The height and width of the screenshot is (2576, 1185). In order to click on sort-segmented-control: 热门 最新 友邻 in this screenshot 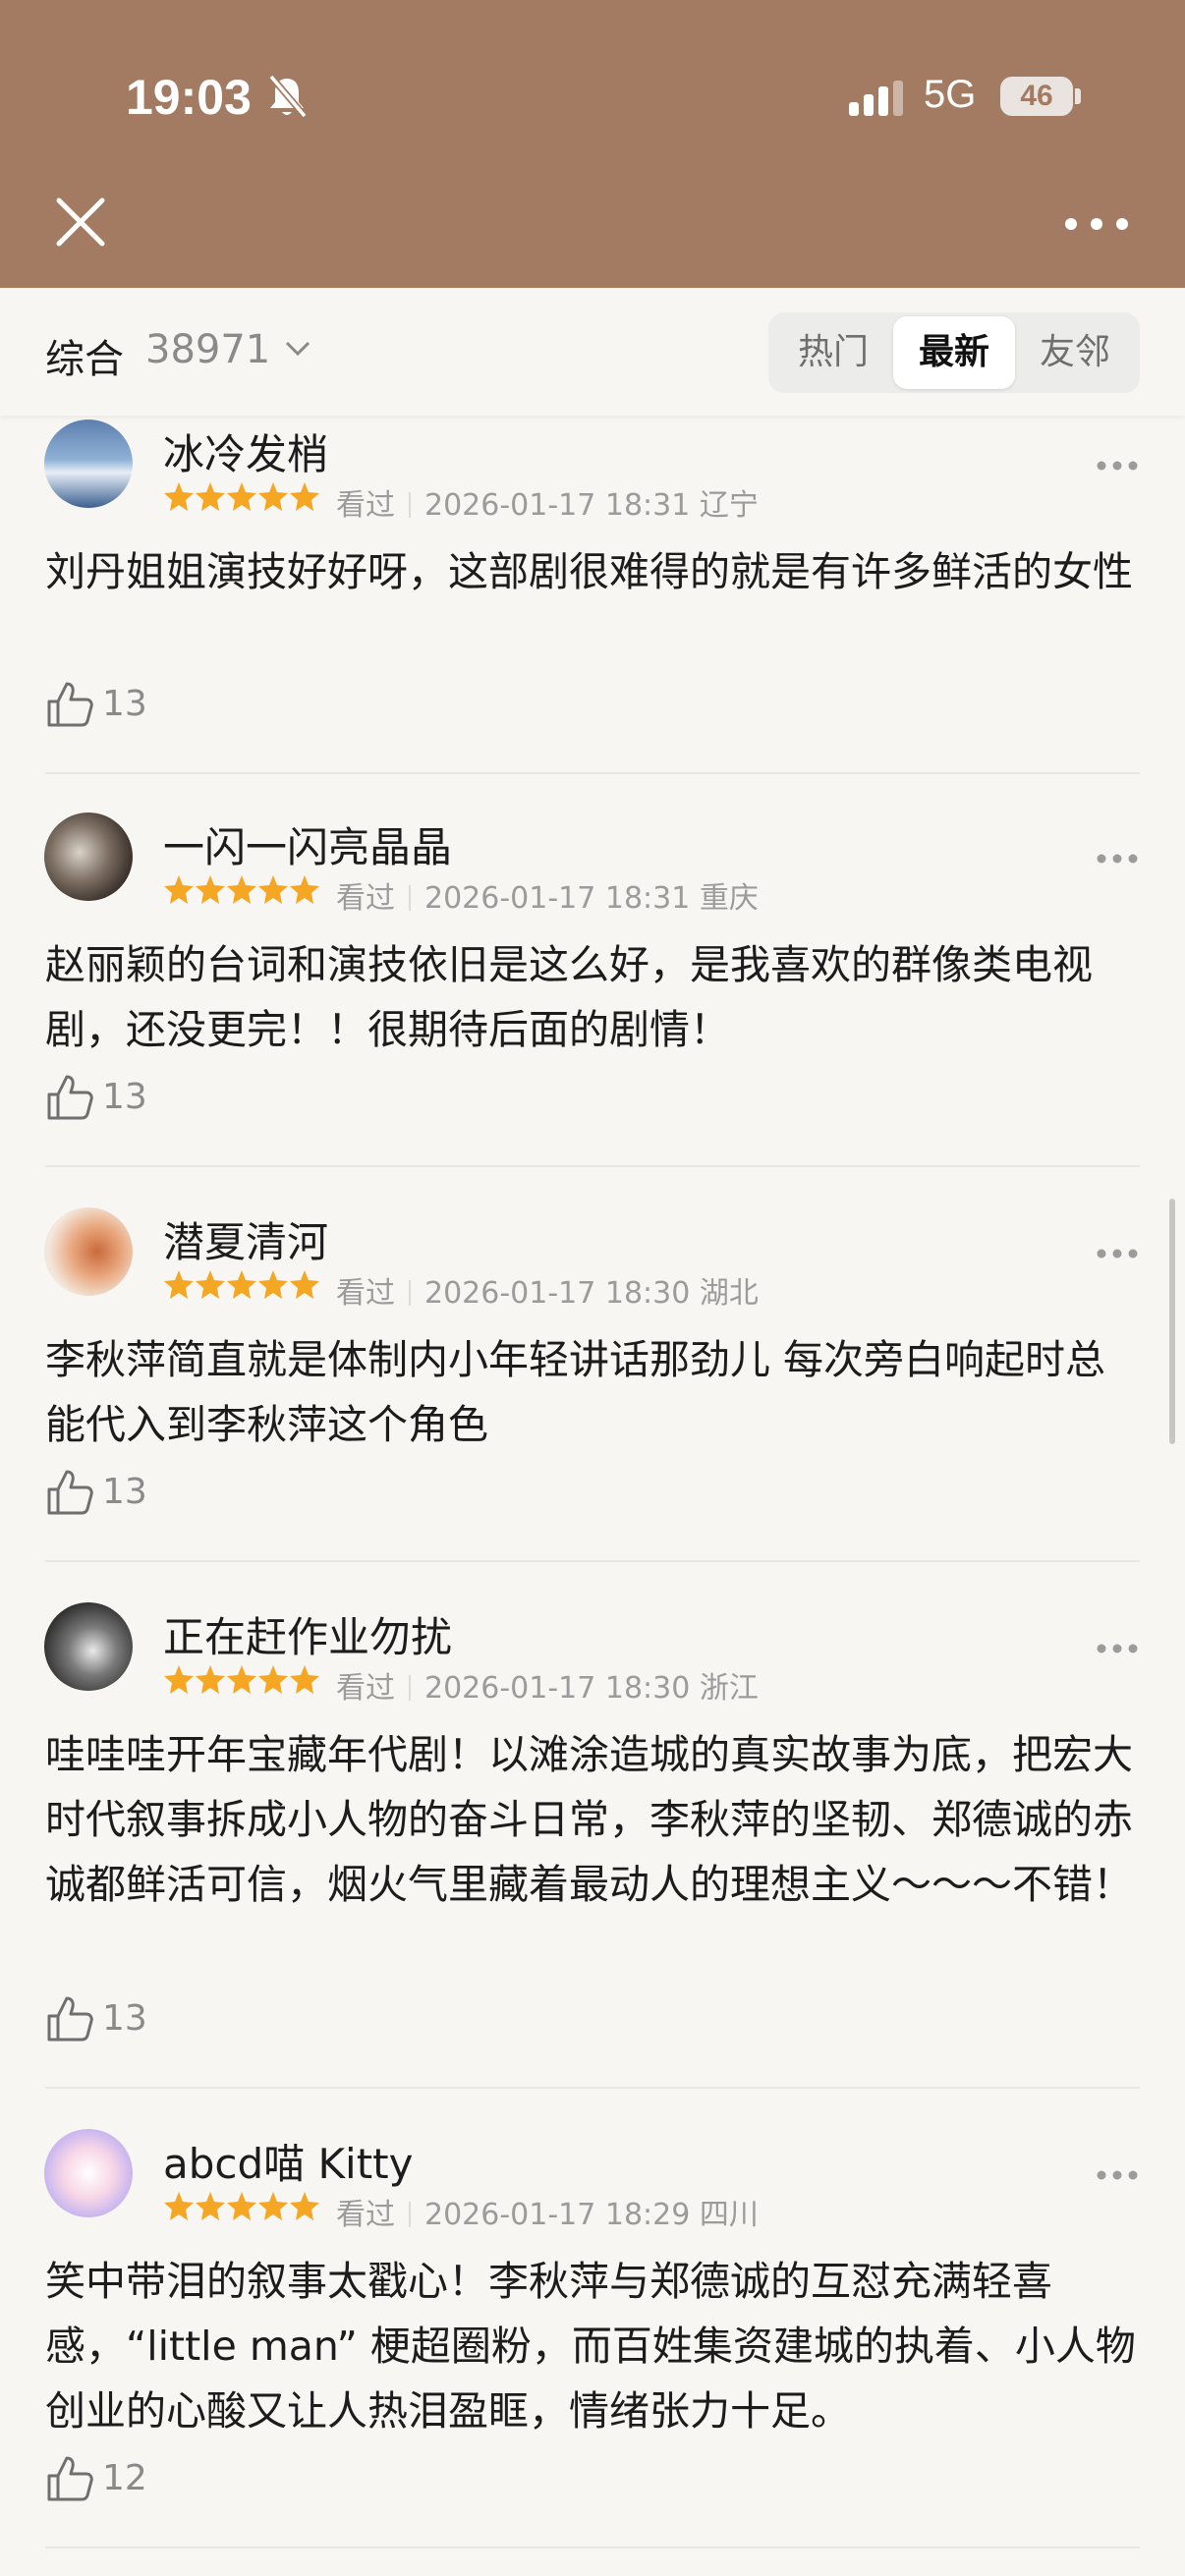, I will do `click(954, 352)`.